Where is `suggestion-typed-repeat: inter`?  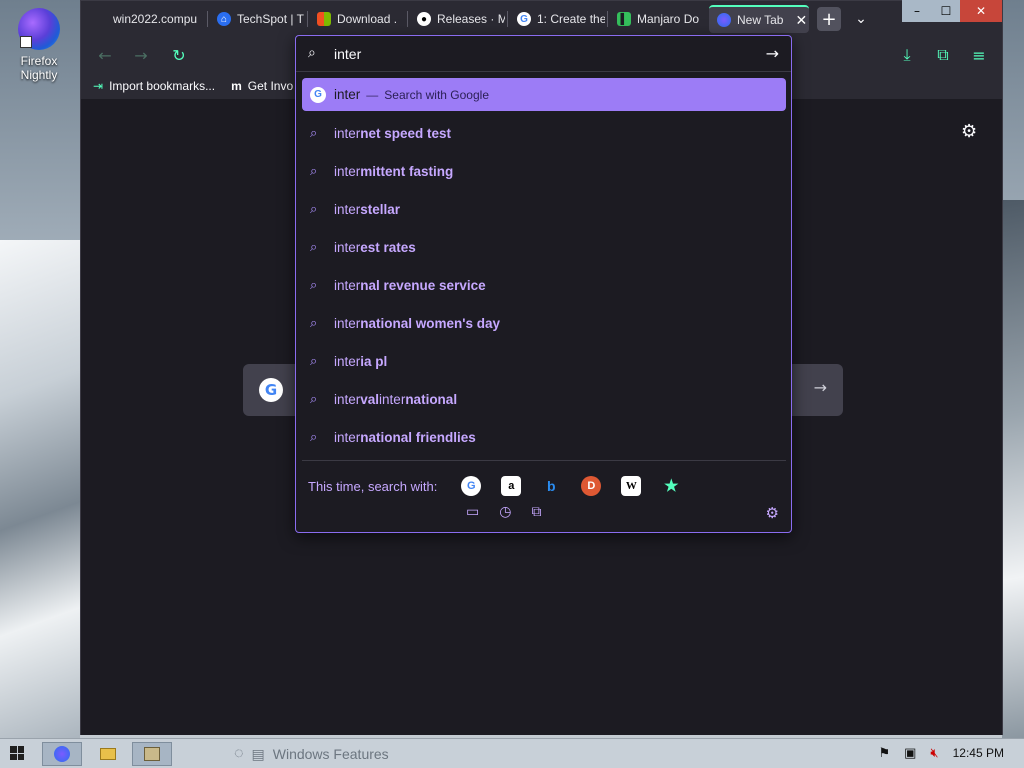 suggestion-typed-repeat: inter is located at coordinates (392, 399).